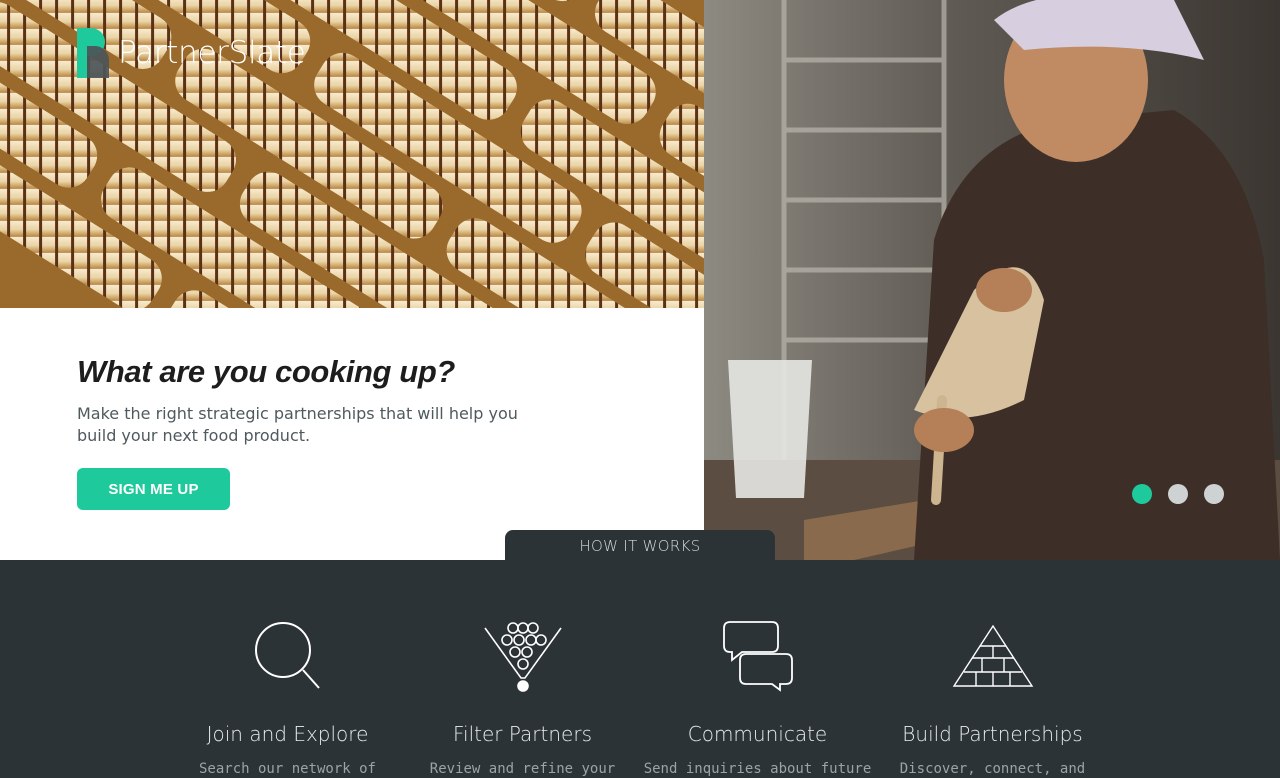 The image size is (1280, 778). What do you see at coordinates (93, 53) in the screenshot?
I see `logo-mark-icon` at bounding box center [93, 53].